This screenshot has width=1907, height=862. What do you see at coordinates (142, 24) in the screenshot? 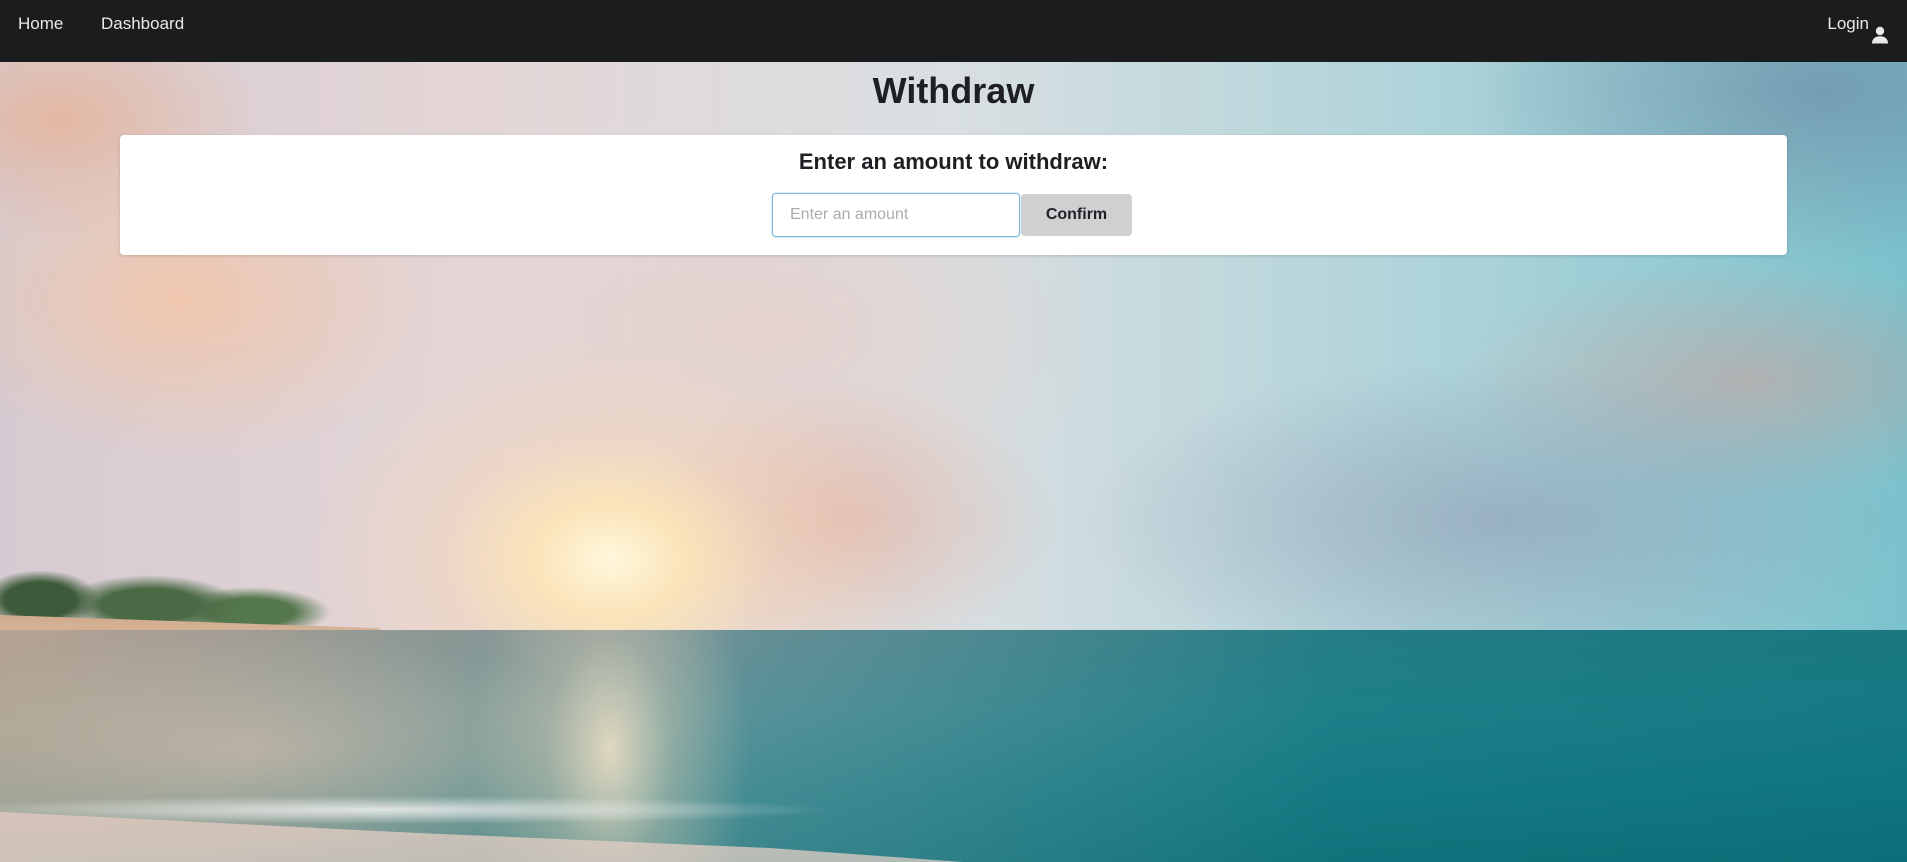
I see `nav-dashboard-link: Dashboard` at bounding box center [142, 24].